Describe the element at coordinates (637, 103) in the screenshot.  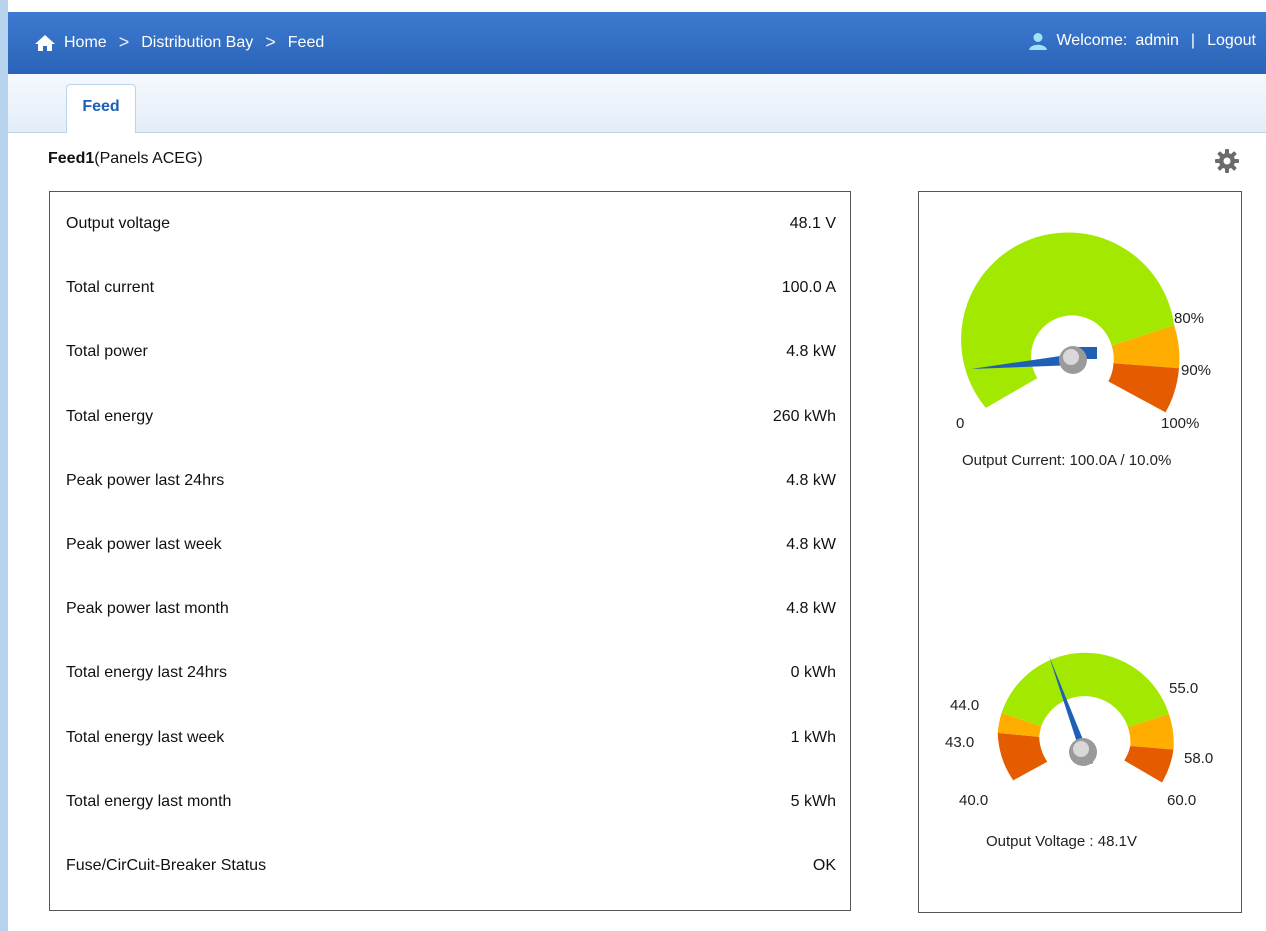
I see `tab-bar: Feed` at that location.